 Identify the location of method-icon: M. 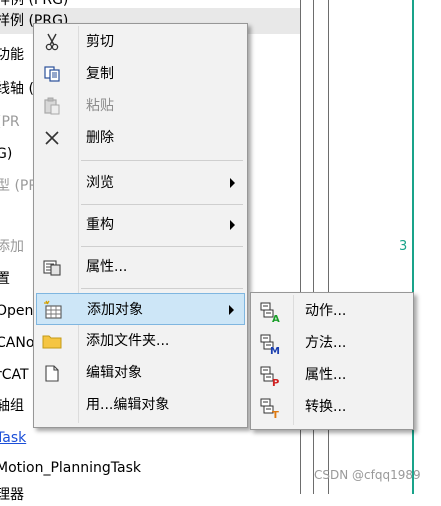
(270, 345).